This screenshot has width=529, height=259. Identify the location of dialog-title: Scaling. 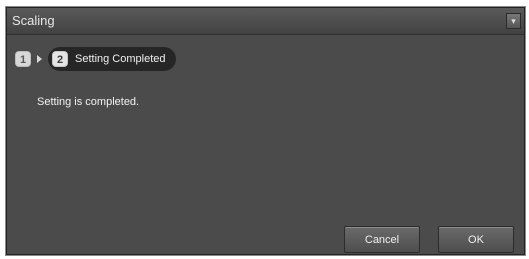
(33, 20).